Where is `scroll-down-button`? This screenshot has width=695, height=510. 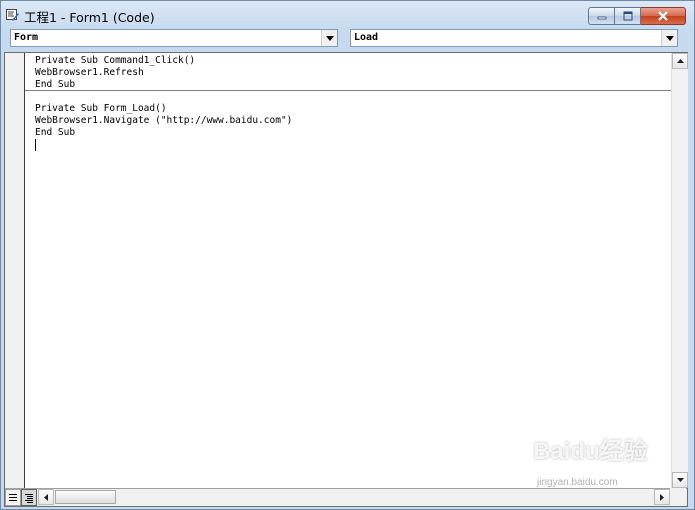 scroll-down-button is located at coordinates (680, 480).